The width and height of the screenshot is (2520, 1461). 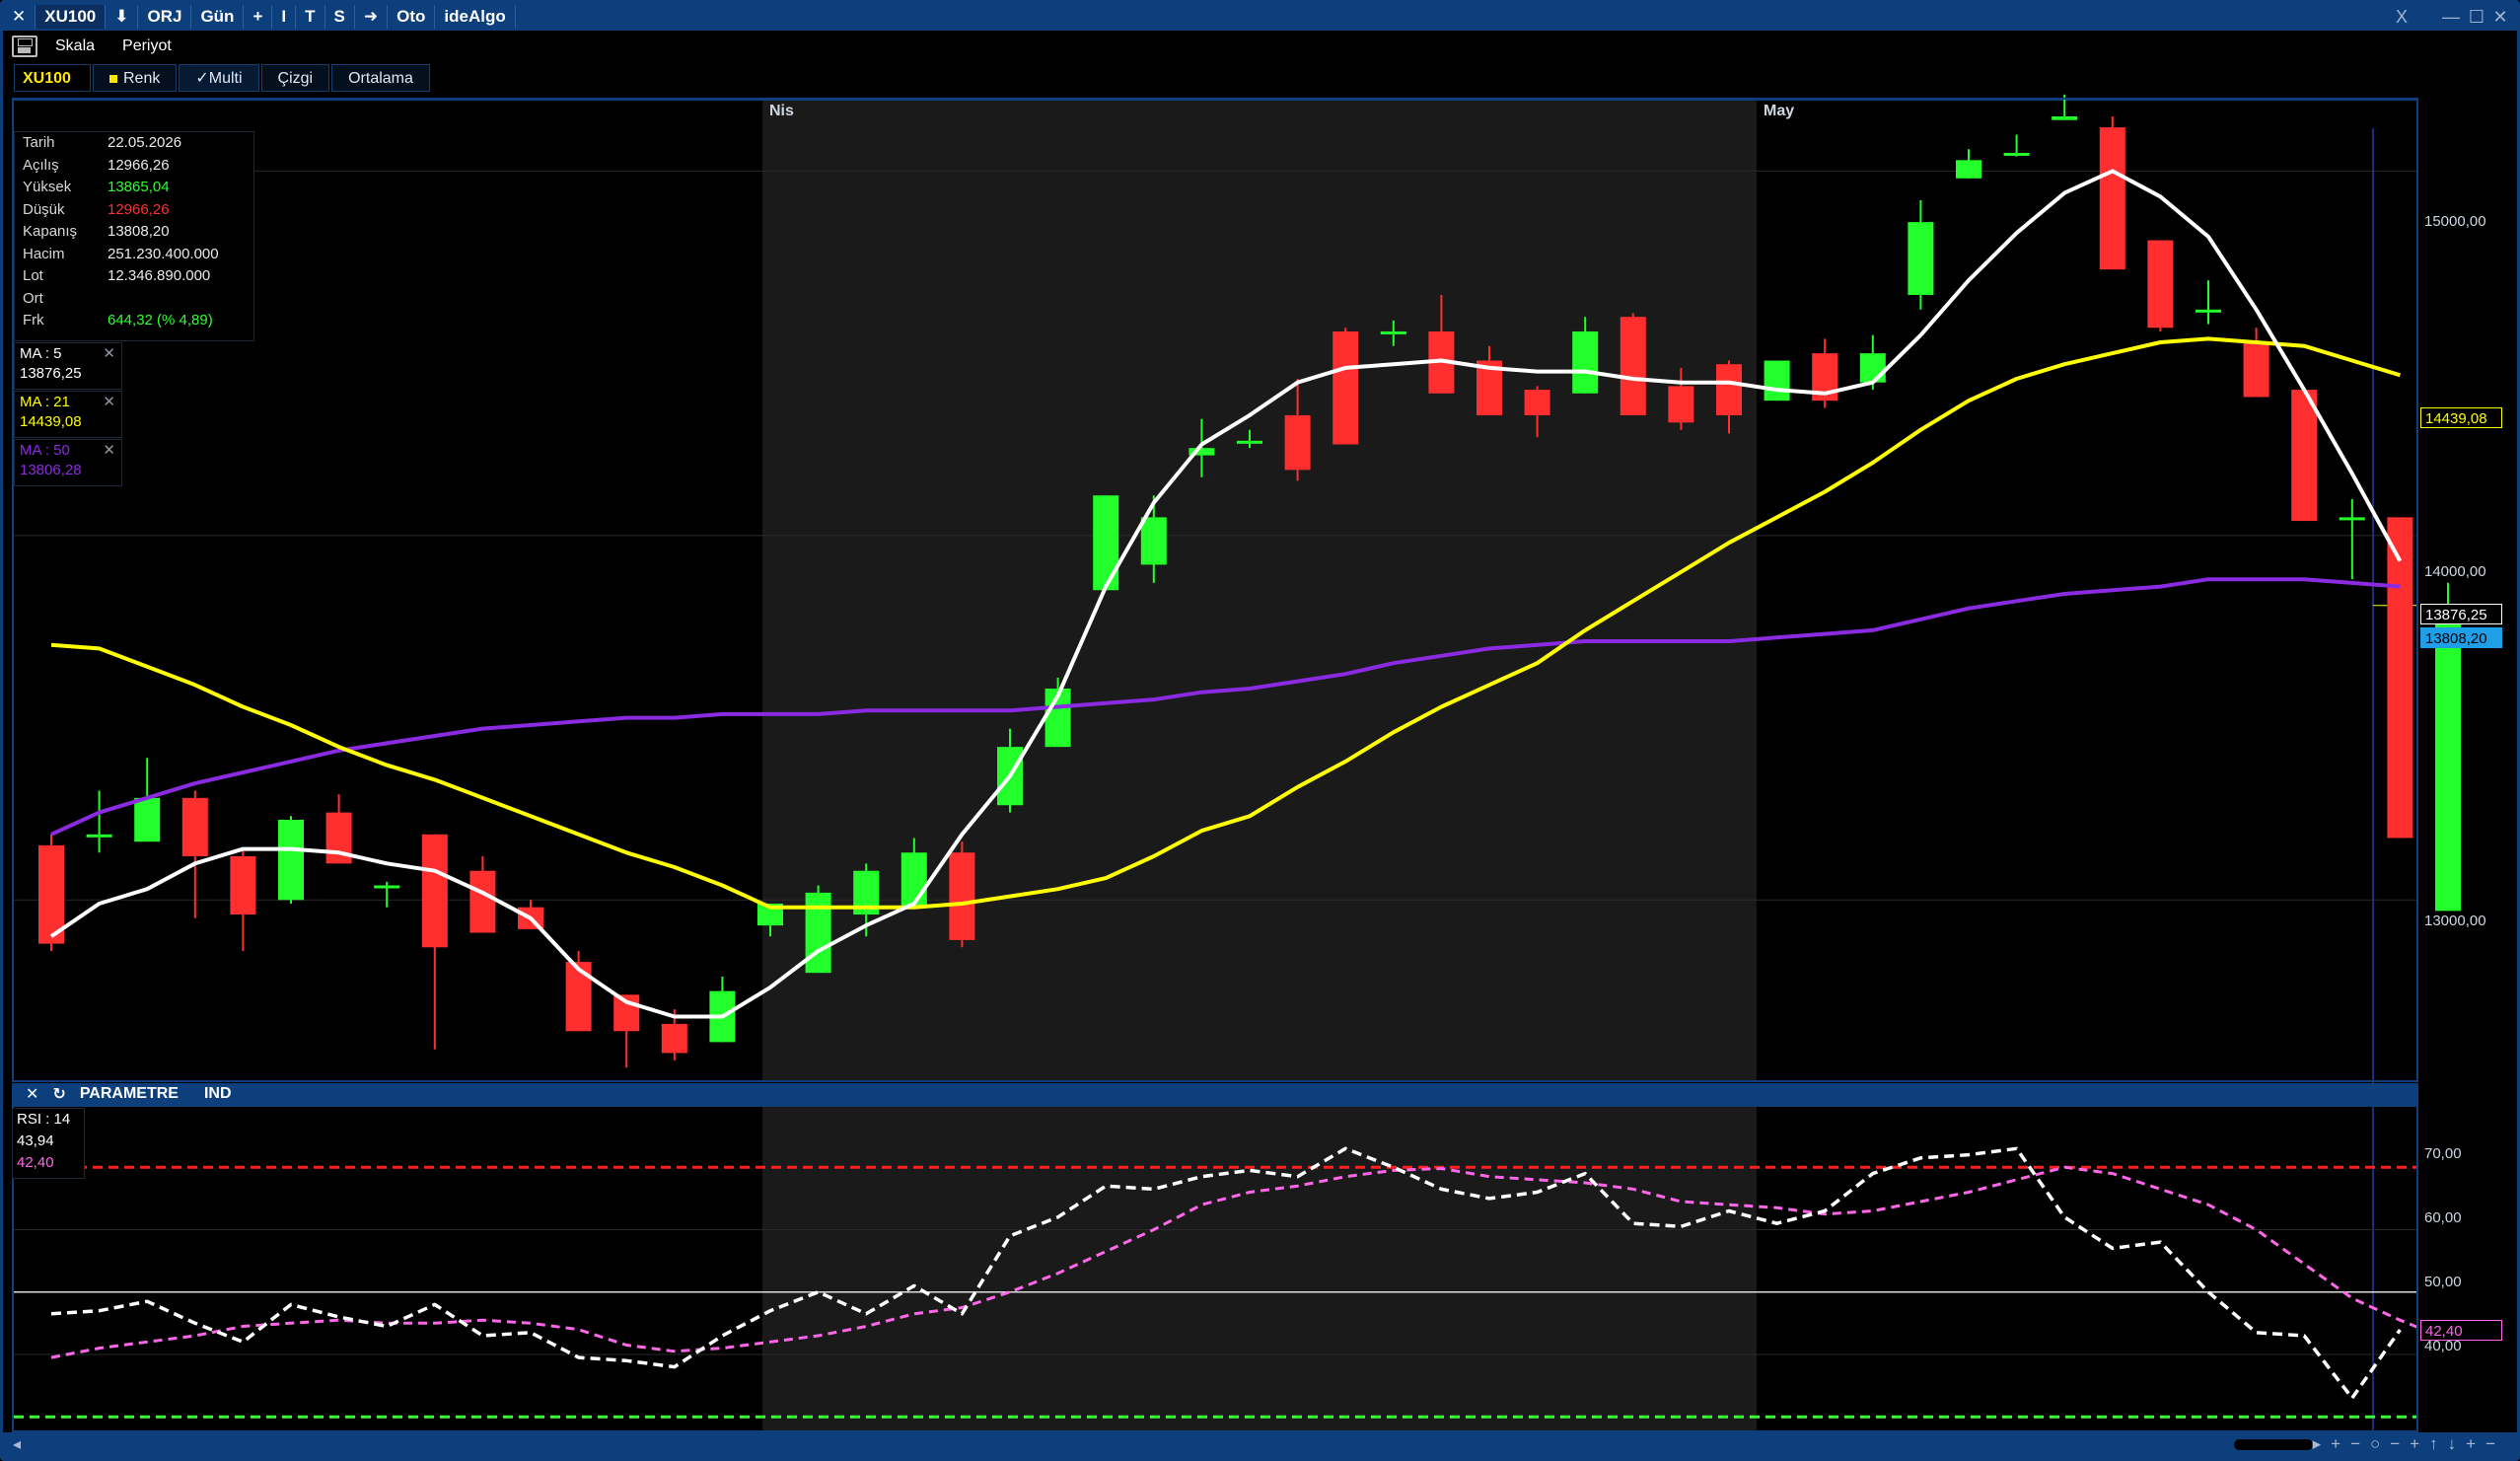 What do you see at coordinates (33, 275) in the screenshot?
I see `ohlc-key: Lot` at bounding box center [33, 275].